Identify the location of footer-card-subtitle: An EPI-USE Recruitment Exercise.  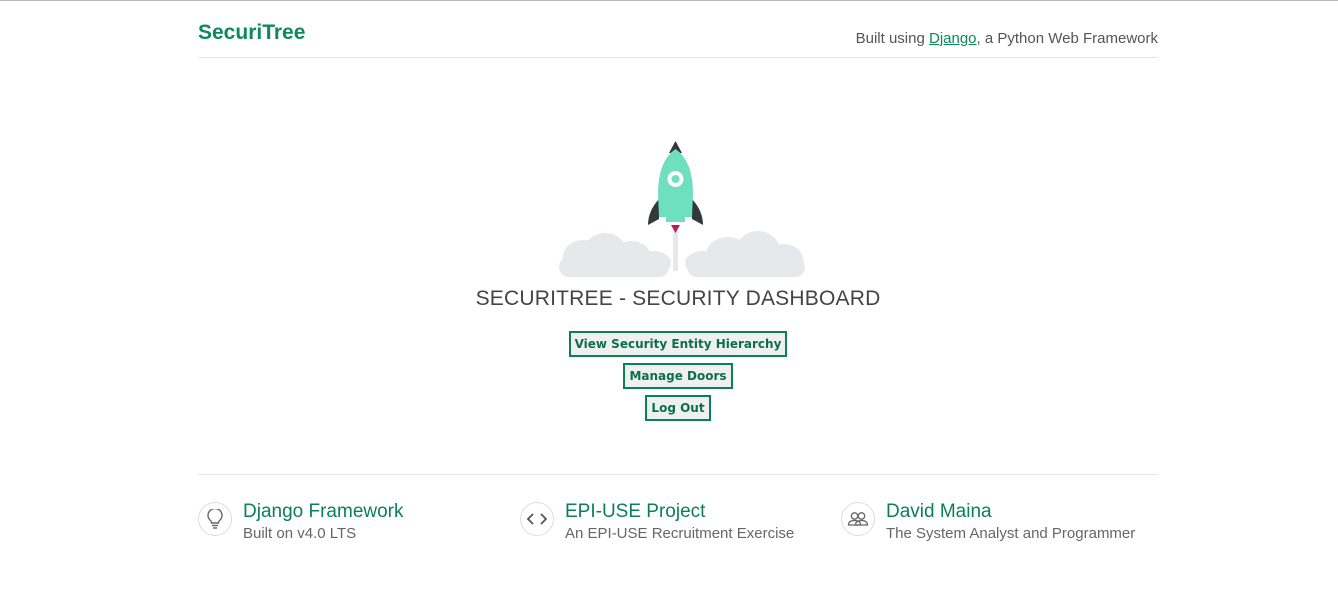
(680, 533).